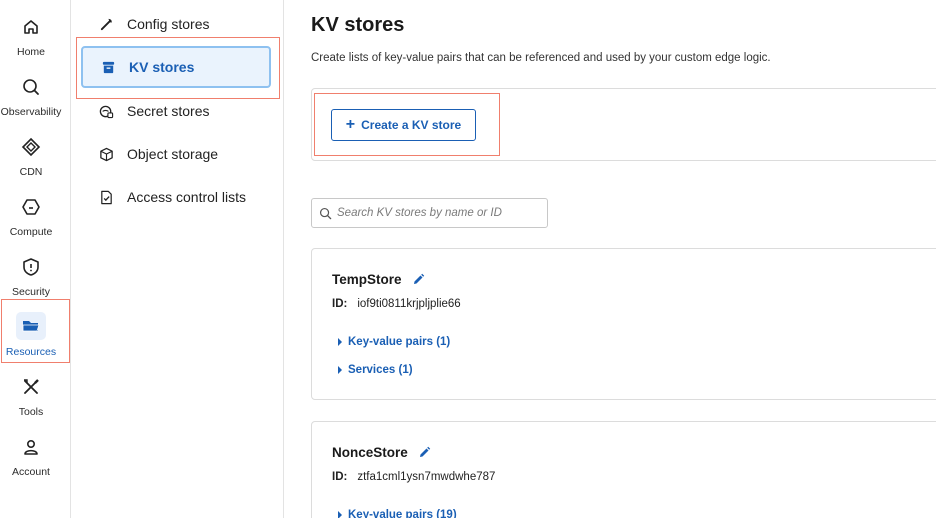 The width and height of the screenshot is (936, 518). I want to click on kv-stores-highlight-box, so click(178, 68).